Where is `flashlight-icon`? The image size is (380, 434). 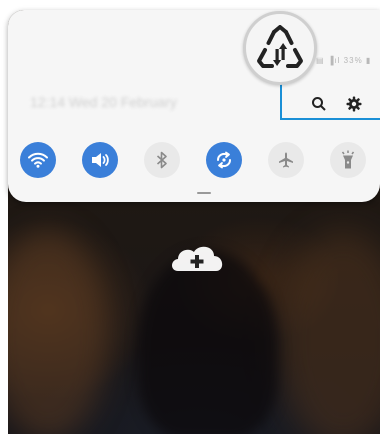
flashlight-icon is located at coordinates (348, 159).